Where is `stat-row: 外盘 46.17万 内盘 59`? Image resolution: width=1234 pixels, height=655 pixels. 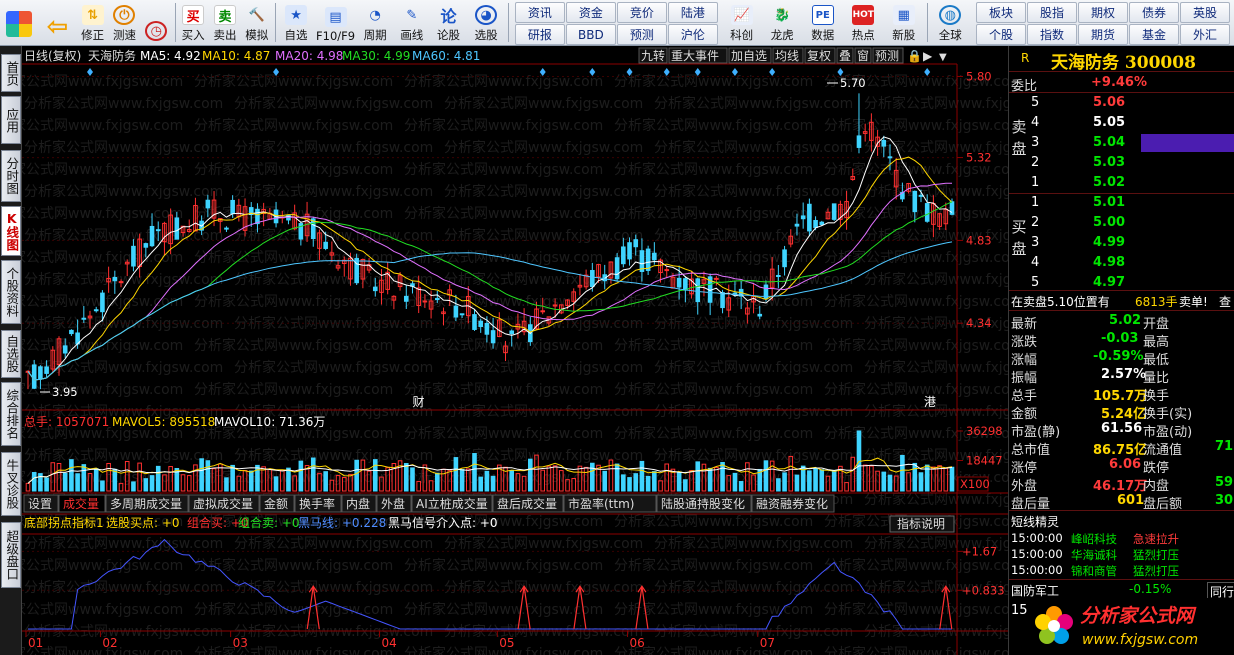 stat-row: 外盘 46.17万 内盘 59 is located at coordinates (1121, 484).